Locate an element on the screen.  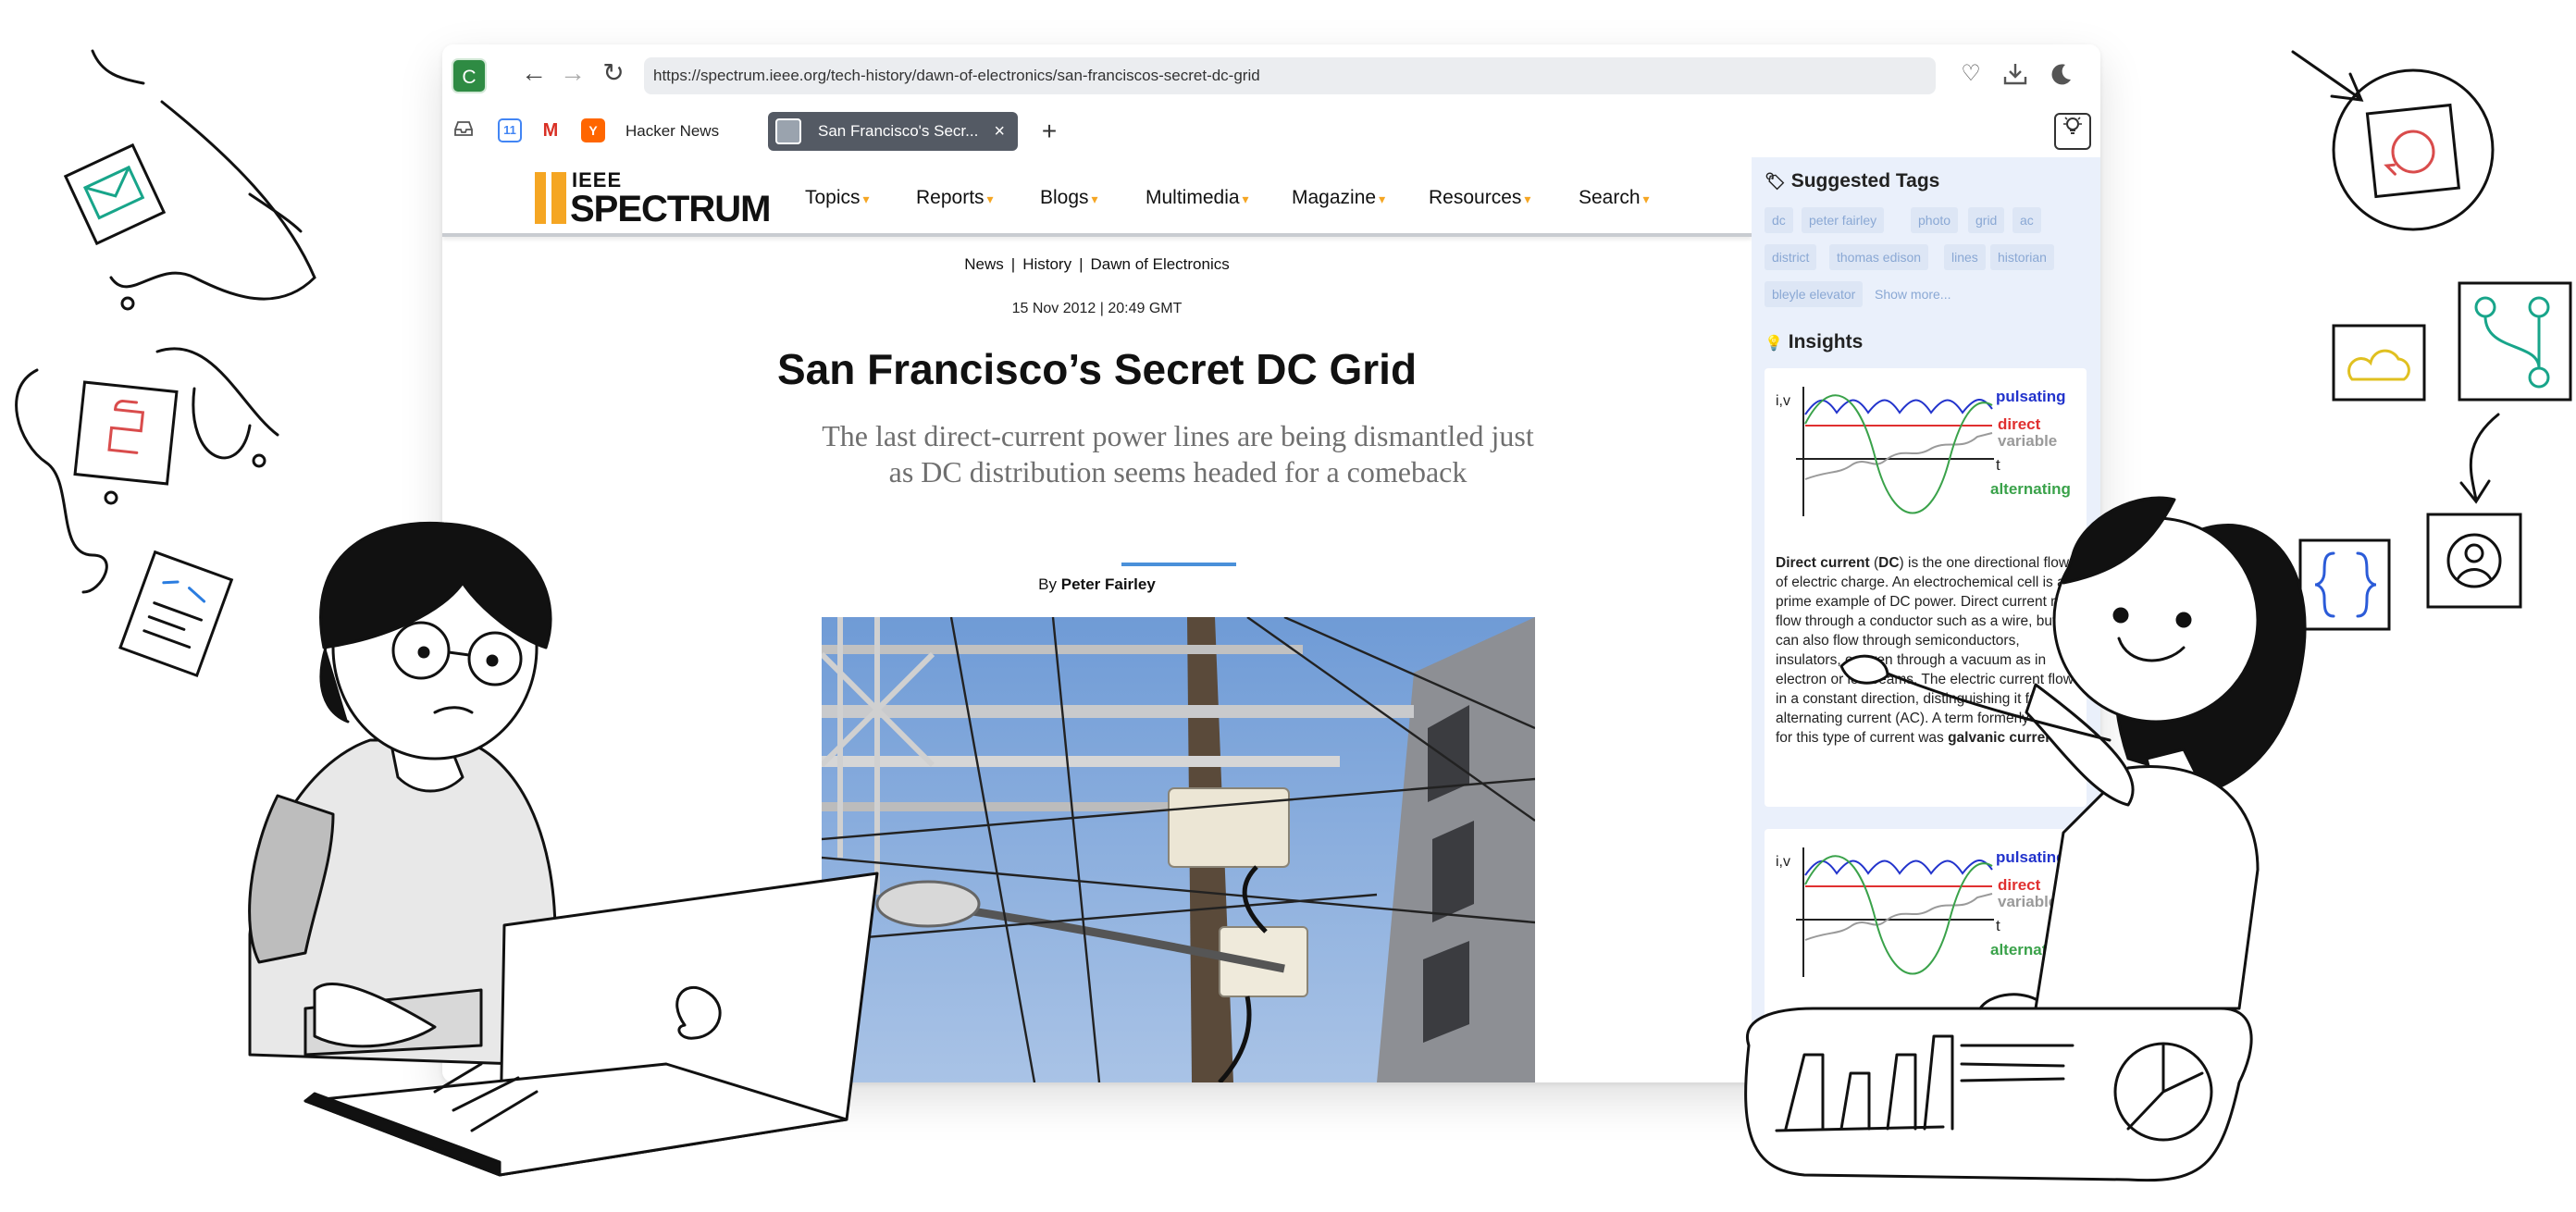
tab-active: San Francisco's Secr... × is located at coordinates (893, 131).